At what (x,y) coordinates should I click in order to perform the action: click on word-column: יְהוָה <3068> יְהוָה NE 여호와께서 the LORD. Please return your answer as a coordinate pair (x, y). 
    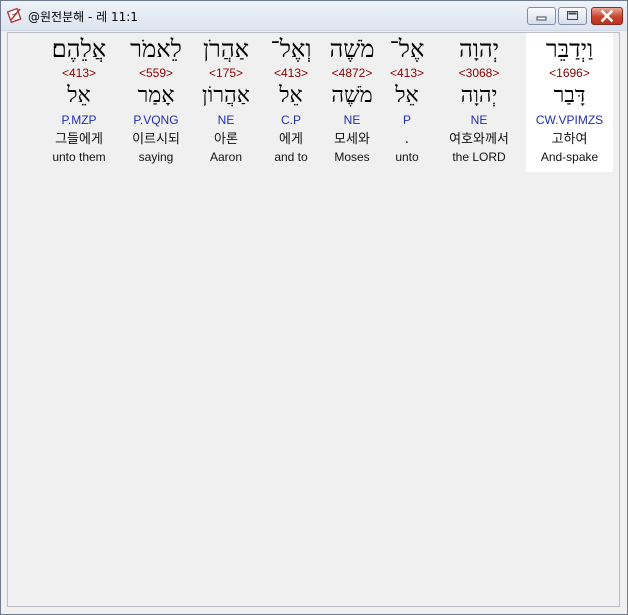
    Looking at the image, I should click on (479, 102).